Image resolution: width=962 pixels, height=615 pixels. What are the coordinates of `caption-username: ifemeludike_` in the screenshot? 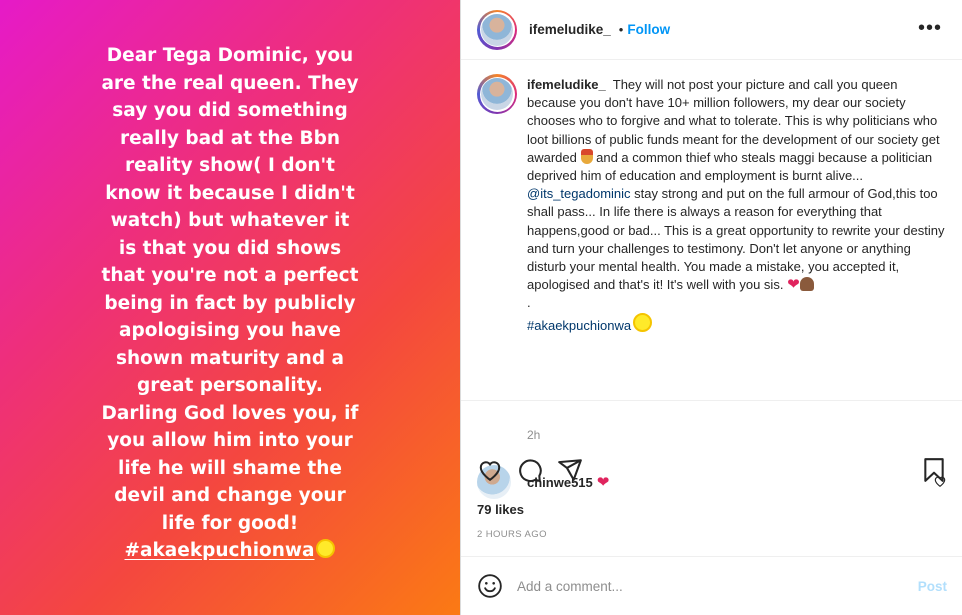 It's located at (566, 84).